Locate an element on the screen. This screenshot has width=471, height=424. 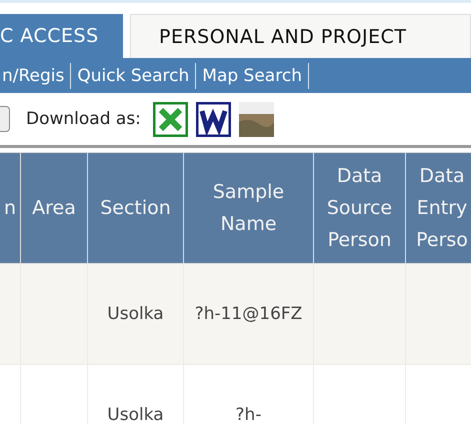
nav-link: Map Search is located at coordinates (252, 75).